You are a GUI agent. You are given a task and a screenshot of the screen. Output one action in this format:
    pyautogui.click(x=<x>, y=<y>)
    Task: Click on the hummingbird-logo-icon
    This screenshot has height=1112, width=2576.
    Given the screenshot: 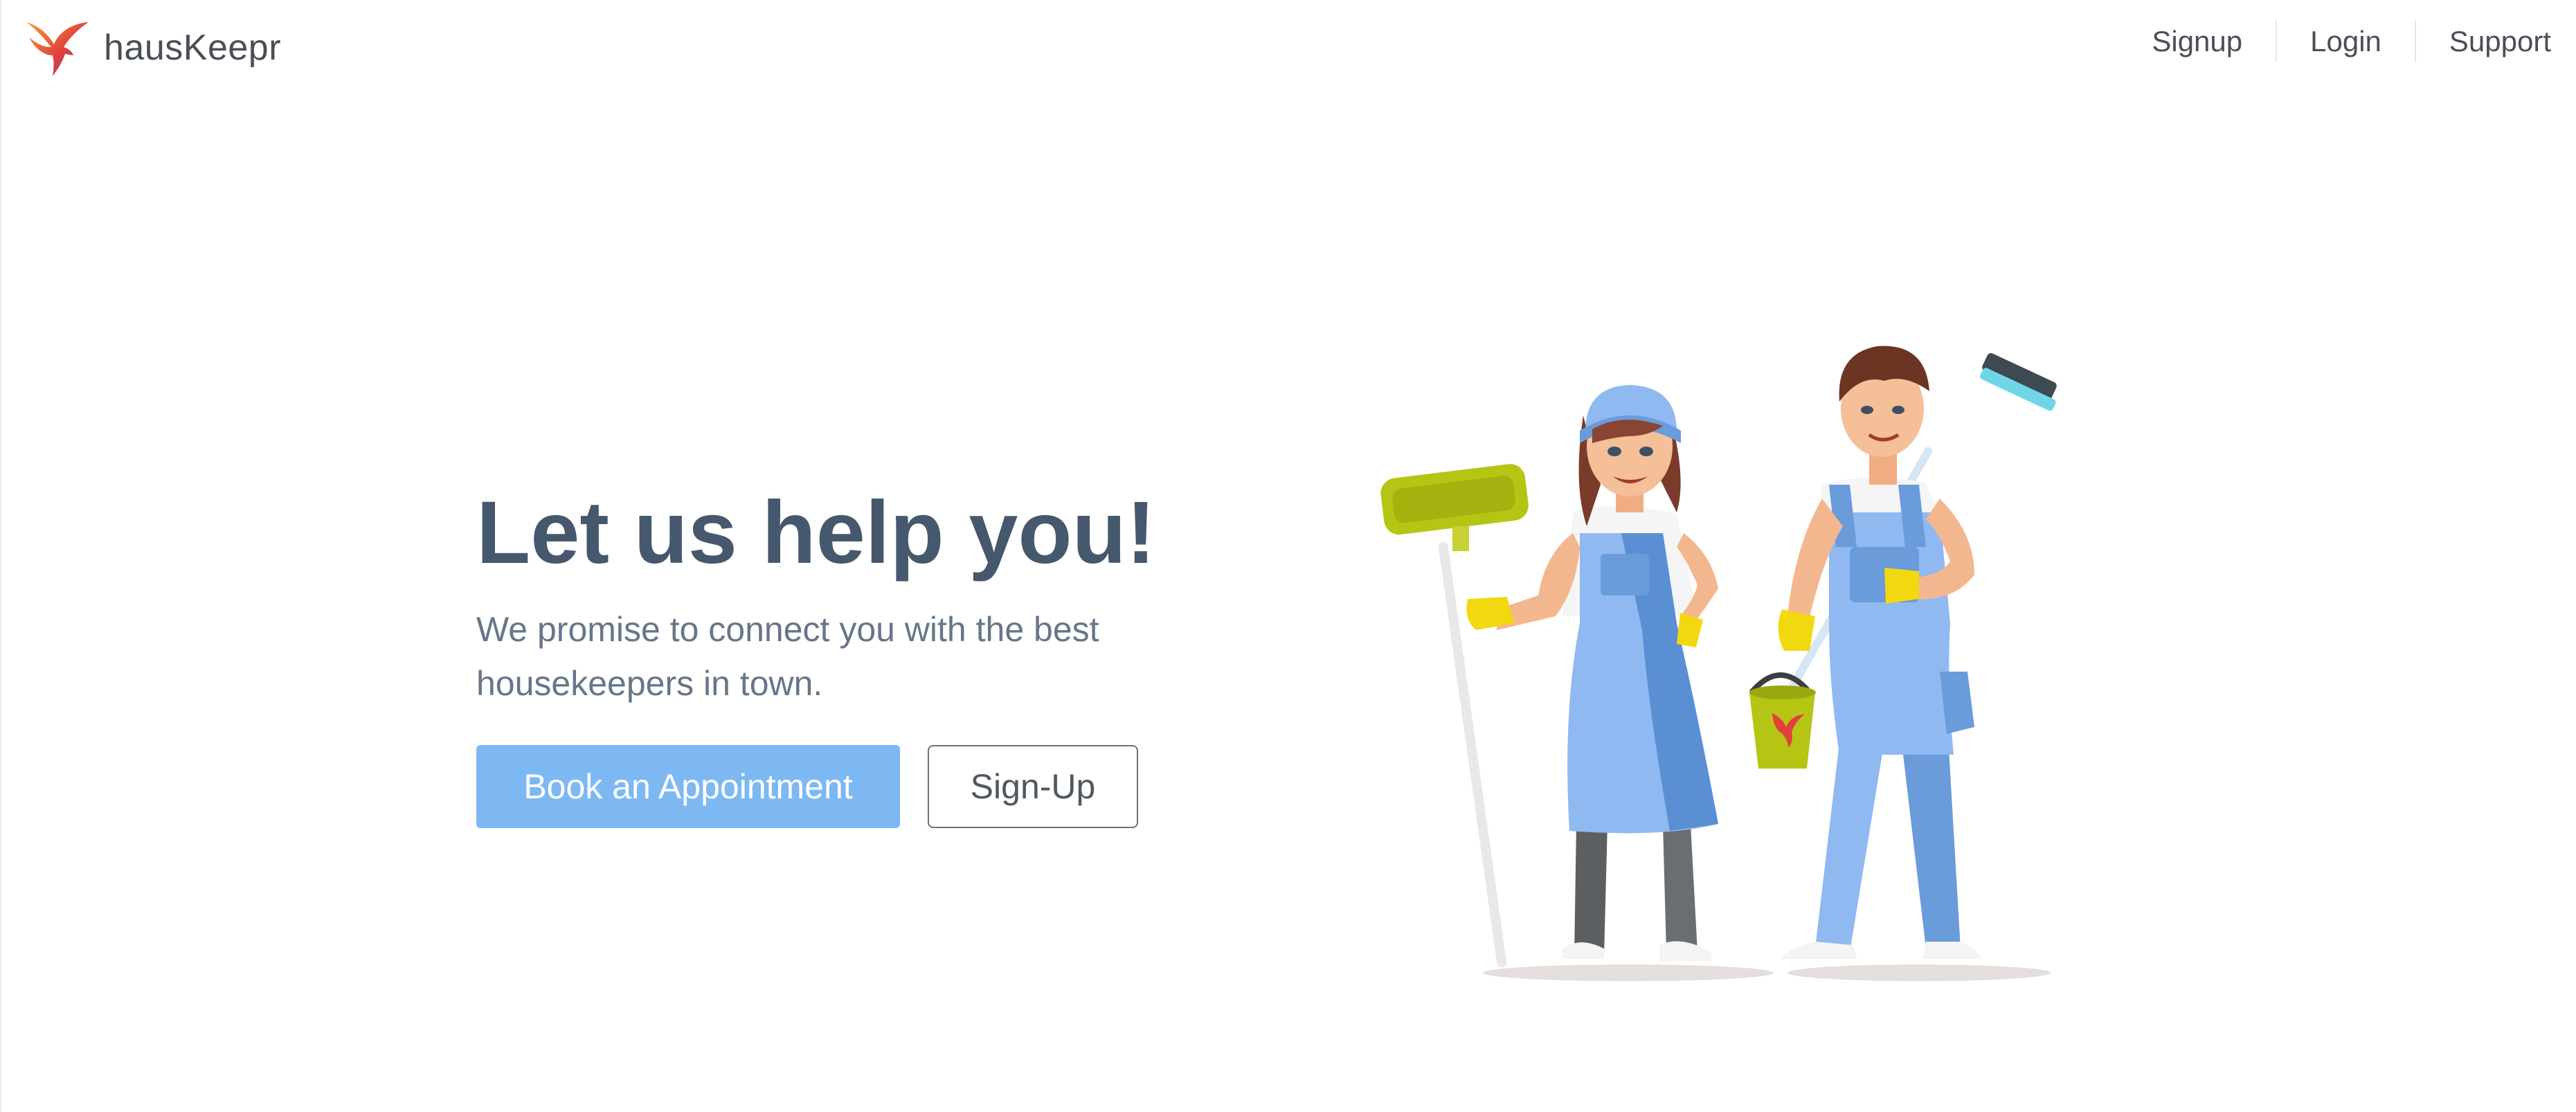 What is the action you would take?
    pyautogui.click(x=57, y=49)
    